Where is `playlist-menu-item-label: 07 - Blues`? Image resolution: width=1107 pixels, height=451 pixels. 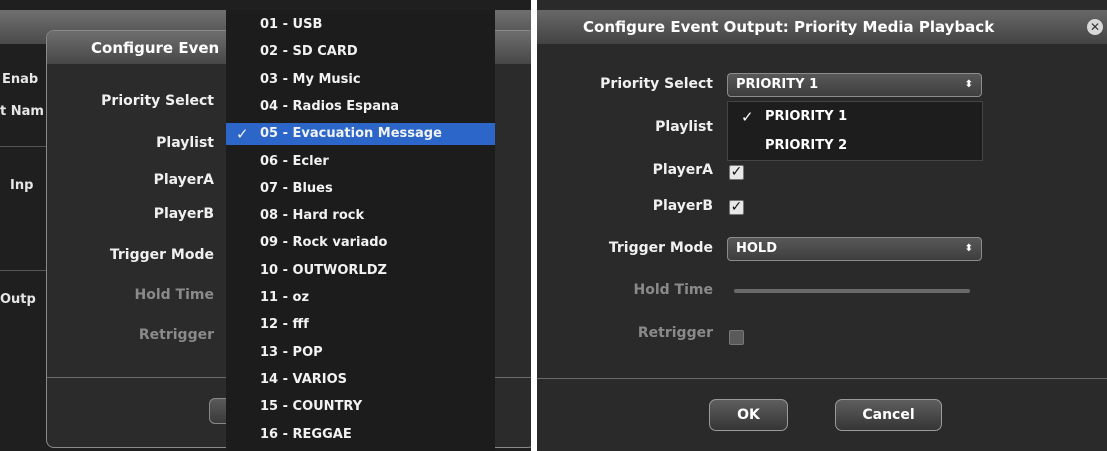
playlist-menu-item-label: 07 - Blues is located at coordinates (296, 188).